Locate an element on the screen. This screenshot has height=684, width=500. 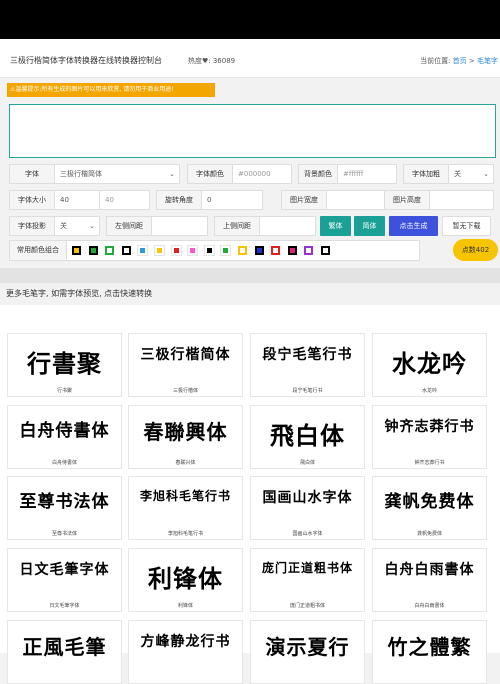
font-preview: 演示夏行 is located at coordinates (307, 647).